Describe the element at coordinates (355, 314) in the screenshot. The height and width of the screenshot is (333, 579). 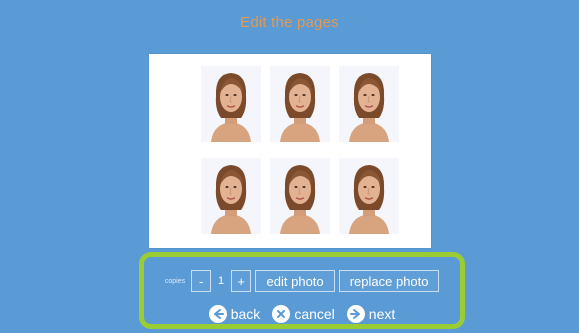
I see `arrow-right-icon` at that location.